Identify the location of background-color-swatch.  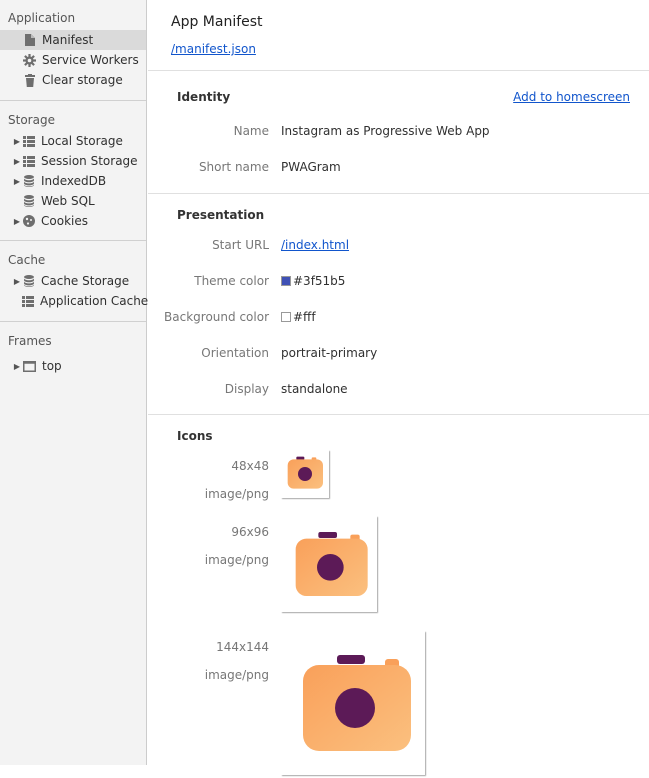
(286, 317).